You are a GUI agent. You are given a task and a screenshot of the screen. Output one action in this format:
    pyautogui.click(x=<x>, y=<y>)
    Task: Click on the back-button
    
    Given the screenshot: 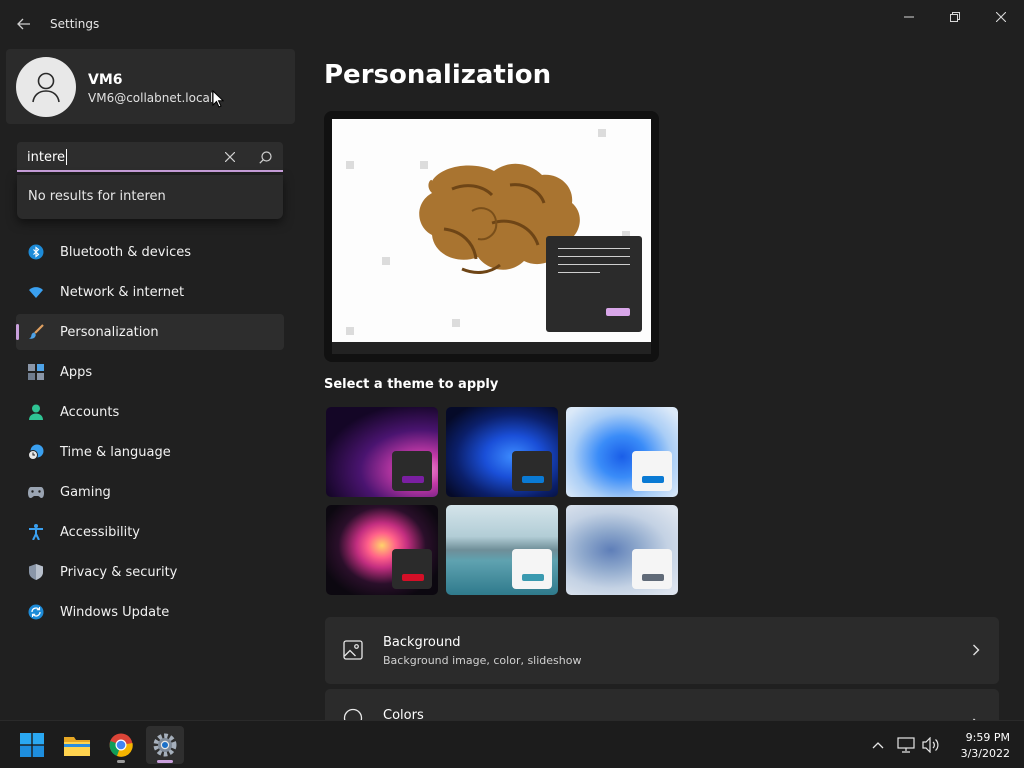 What is the action you would take?
    pyautogui.click(x=24, y=24)
    